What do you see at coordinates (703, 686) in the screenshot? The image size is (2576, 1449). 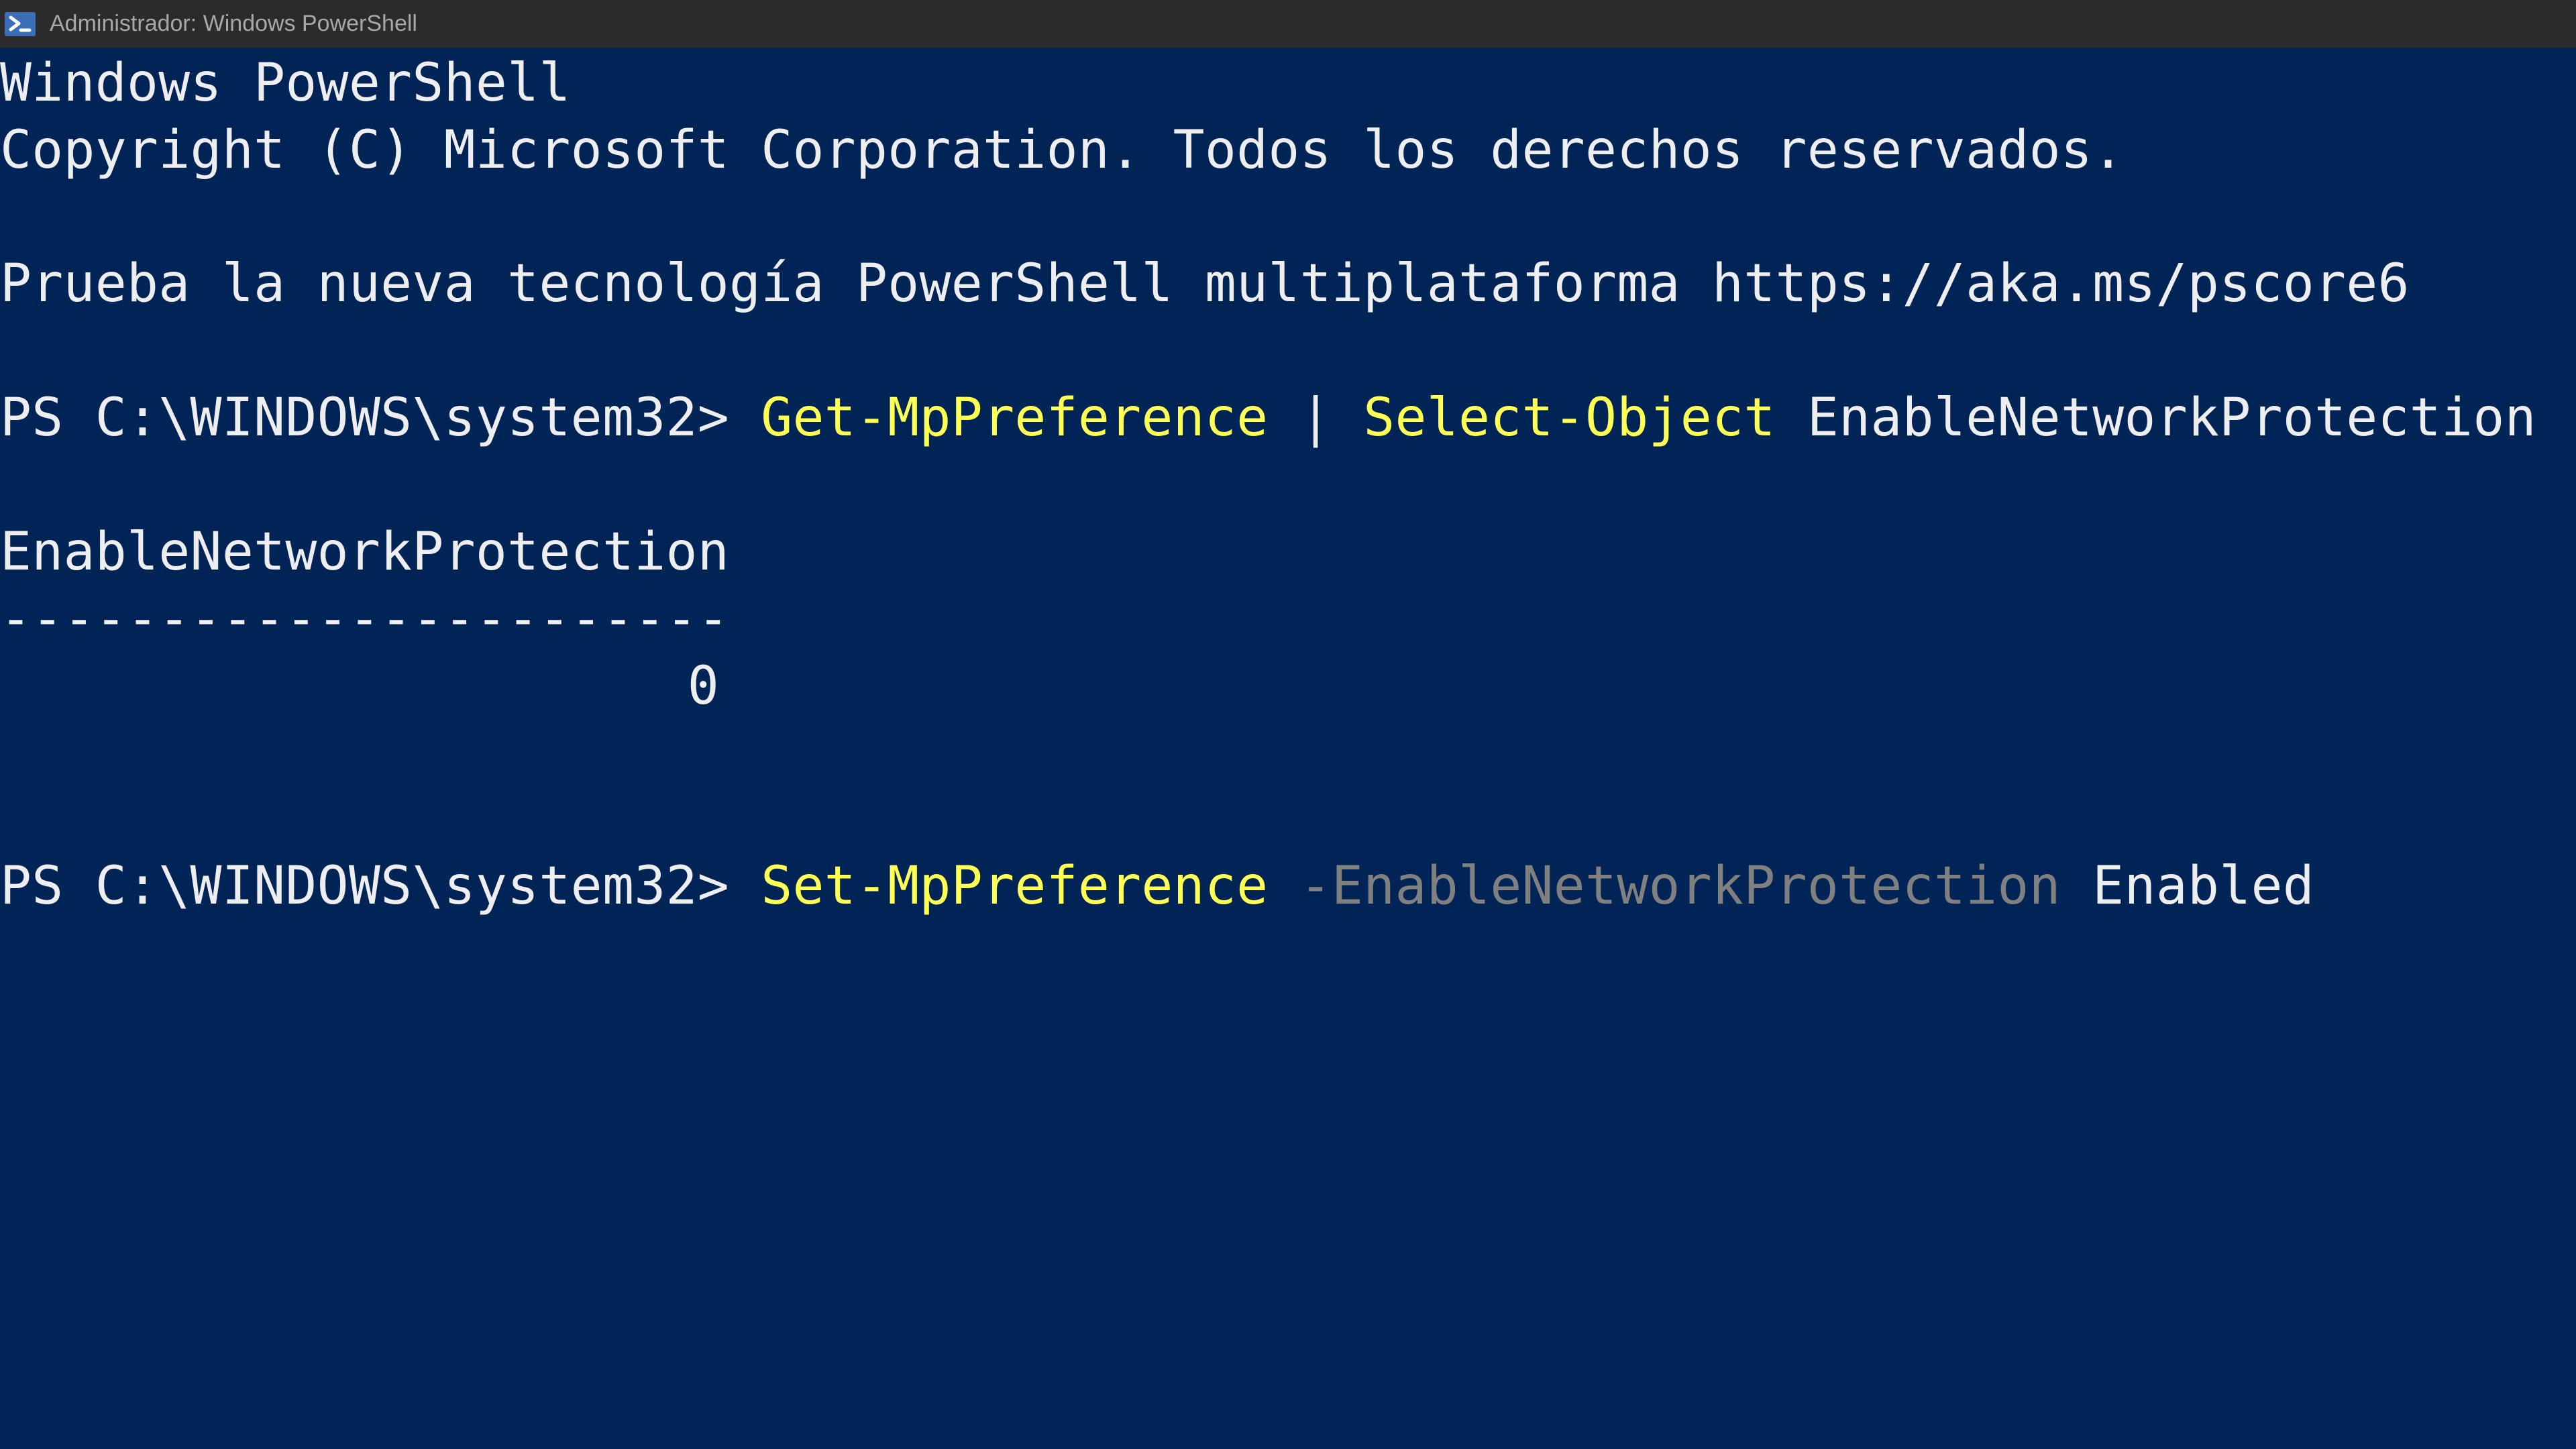 I see `output-value: 0` at bounding box center [703, 686].